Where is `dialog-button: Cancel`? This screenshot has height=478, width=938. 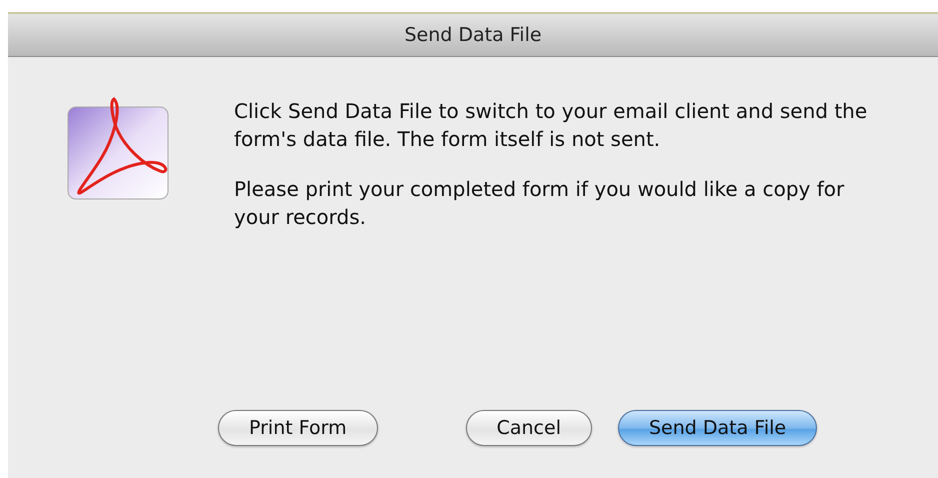
dialog-button: Cancel is located at coordinates (529, 428).